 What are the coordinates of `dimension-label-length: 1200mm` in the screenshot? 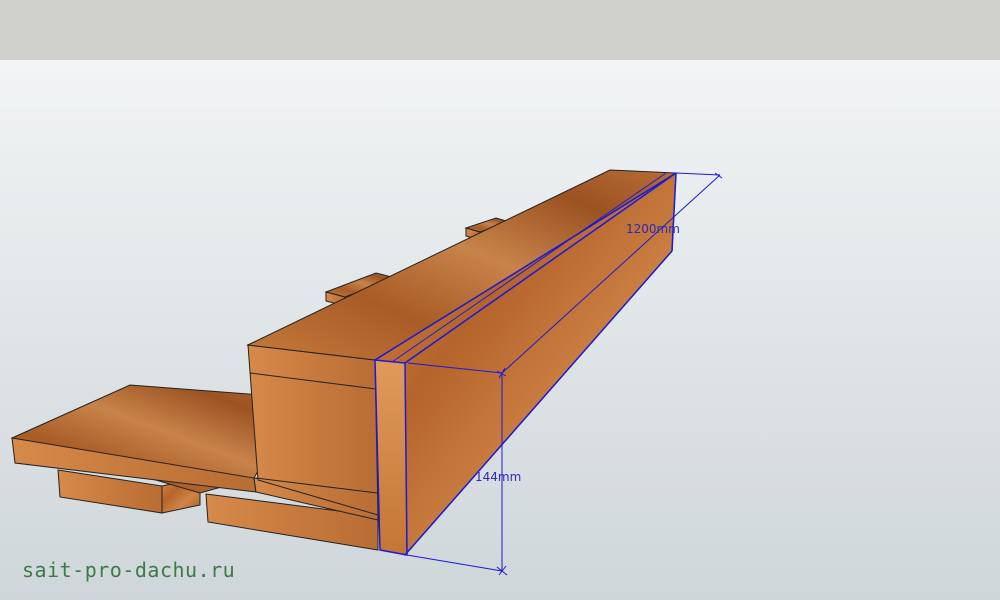 It's located at (653, 229).